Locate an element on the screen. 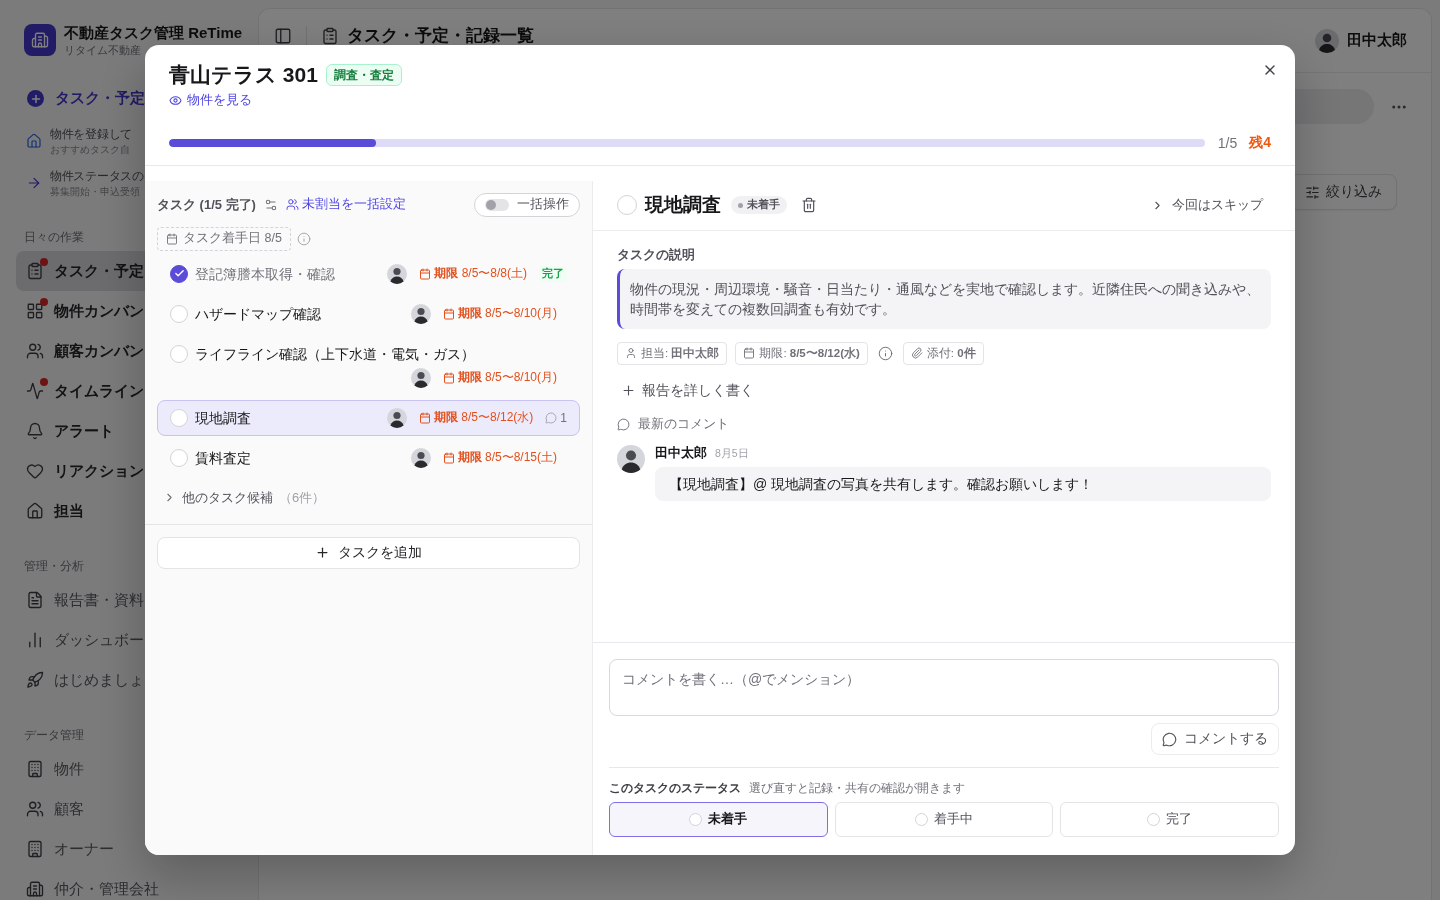  comment-author: 田中太郎 is located at coordinates (681, 453).